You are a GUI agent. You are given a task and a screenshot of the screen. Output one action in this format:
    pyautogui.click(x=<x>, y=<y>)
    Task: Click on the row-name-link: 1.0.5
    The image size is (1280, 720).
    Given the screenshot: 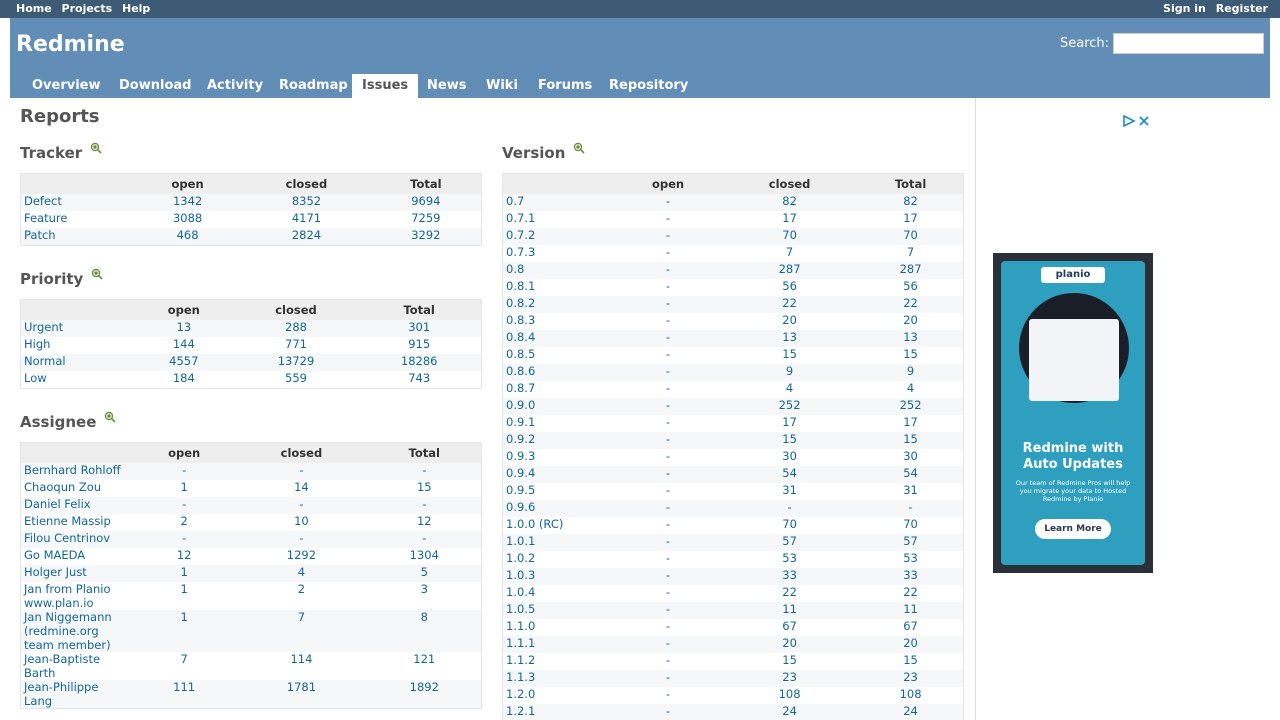 What is the action you would take?
    pyautogui.click(x=558, y=610)
    